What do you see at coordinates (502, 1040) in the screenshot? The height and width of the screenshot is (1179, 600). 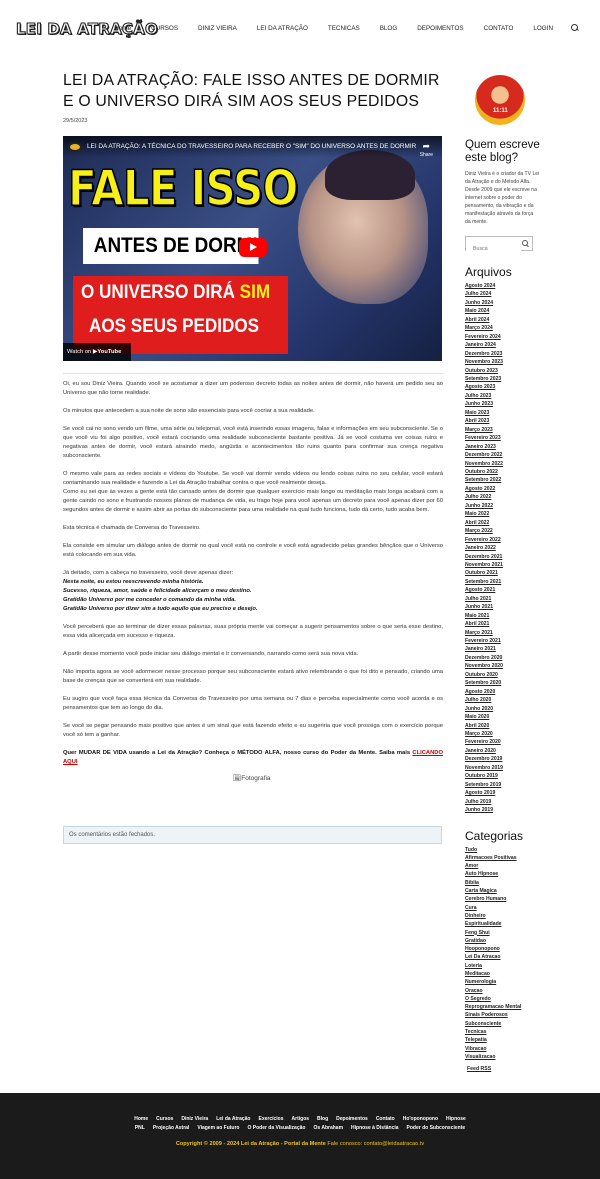 I see `category-link-telepatia: Telepatia` at bounding box center [502, 1040].